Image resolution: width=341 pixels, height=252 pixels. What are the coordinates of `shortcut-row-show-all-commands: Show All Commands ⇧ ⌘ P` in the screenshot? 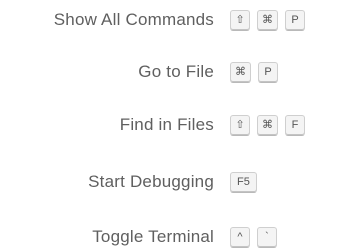 It's located at (170, 20).